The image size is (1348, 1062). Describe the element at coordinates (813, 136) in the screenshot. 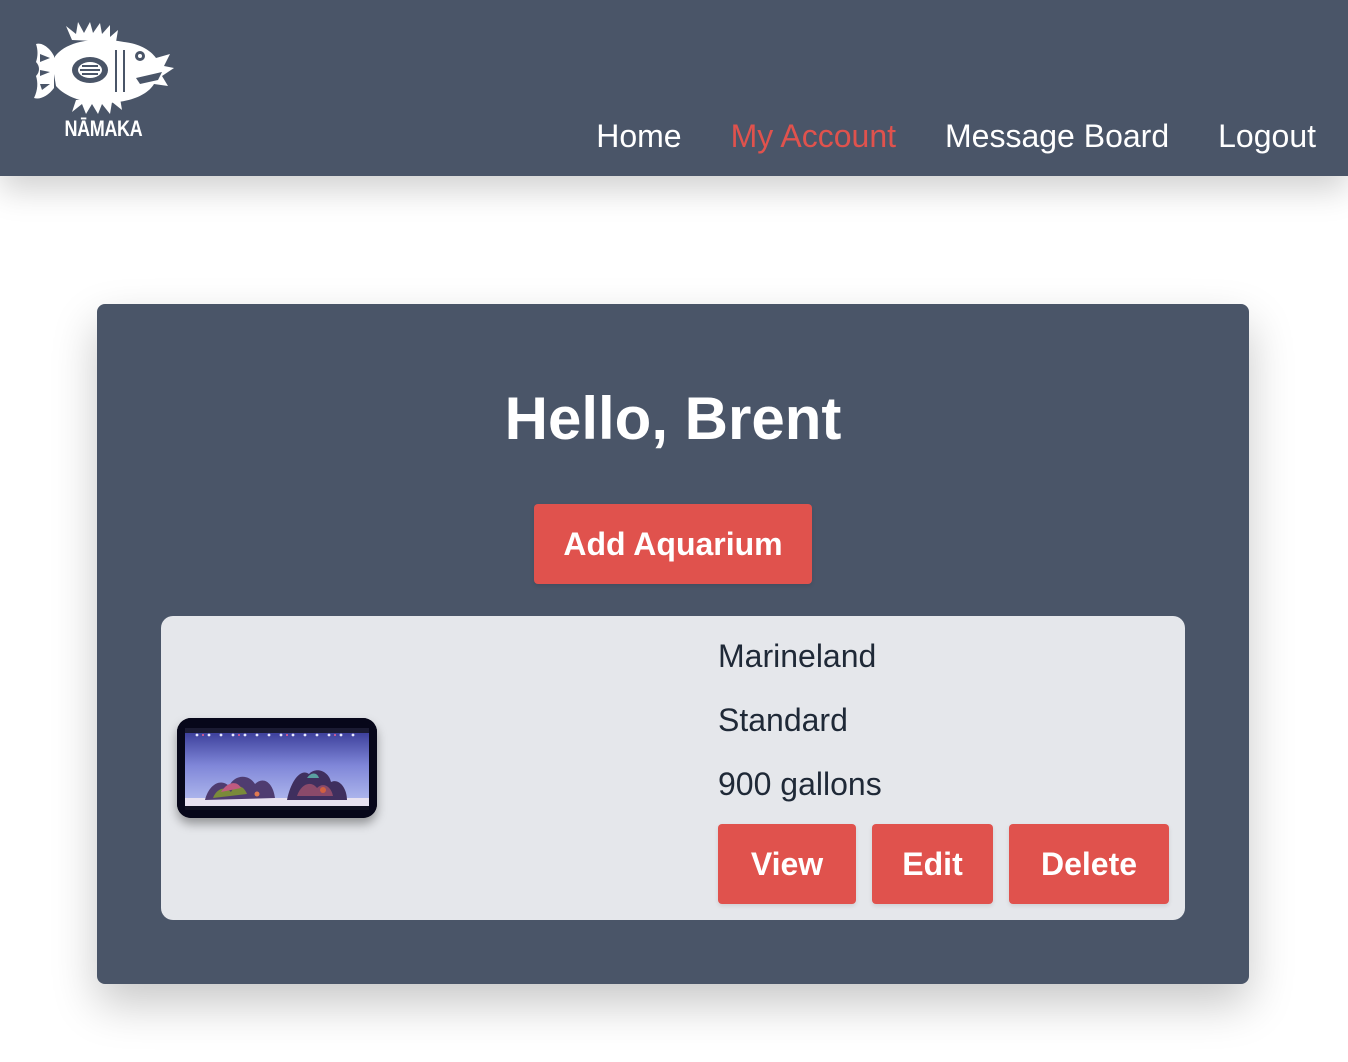

I see `nav-my-account-link: My Account` at that location.